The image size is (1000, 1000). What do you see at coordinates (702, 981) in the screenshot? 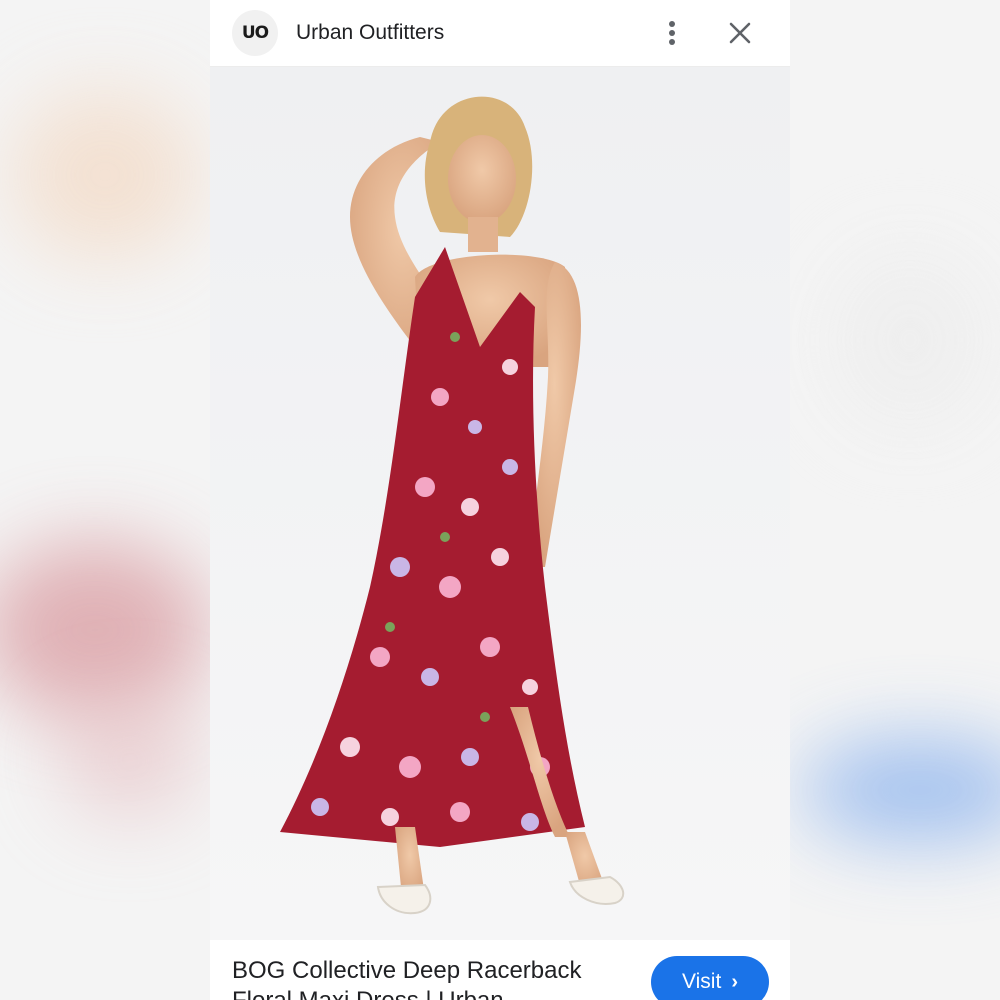
I see `visit-label: Visit` at bounding box center [702, 981].